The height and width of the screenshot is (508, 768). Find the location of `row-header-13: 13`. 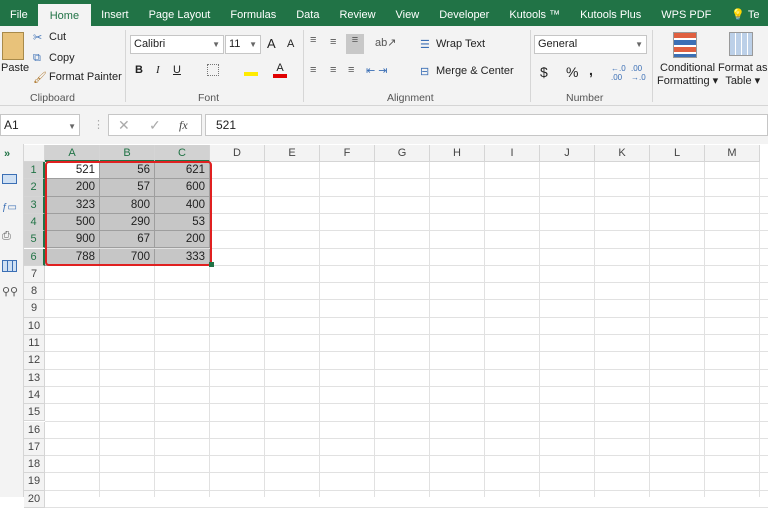

row-header-13: 13 is located at coordinates (34, 378).